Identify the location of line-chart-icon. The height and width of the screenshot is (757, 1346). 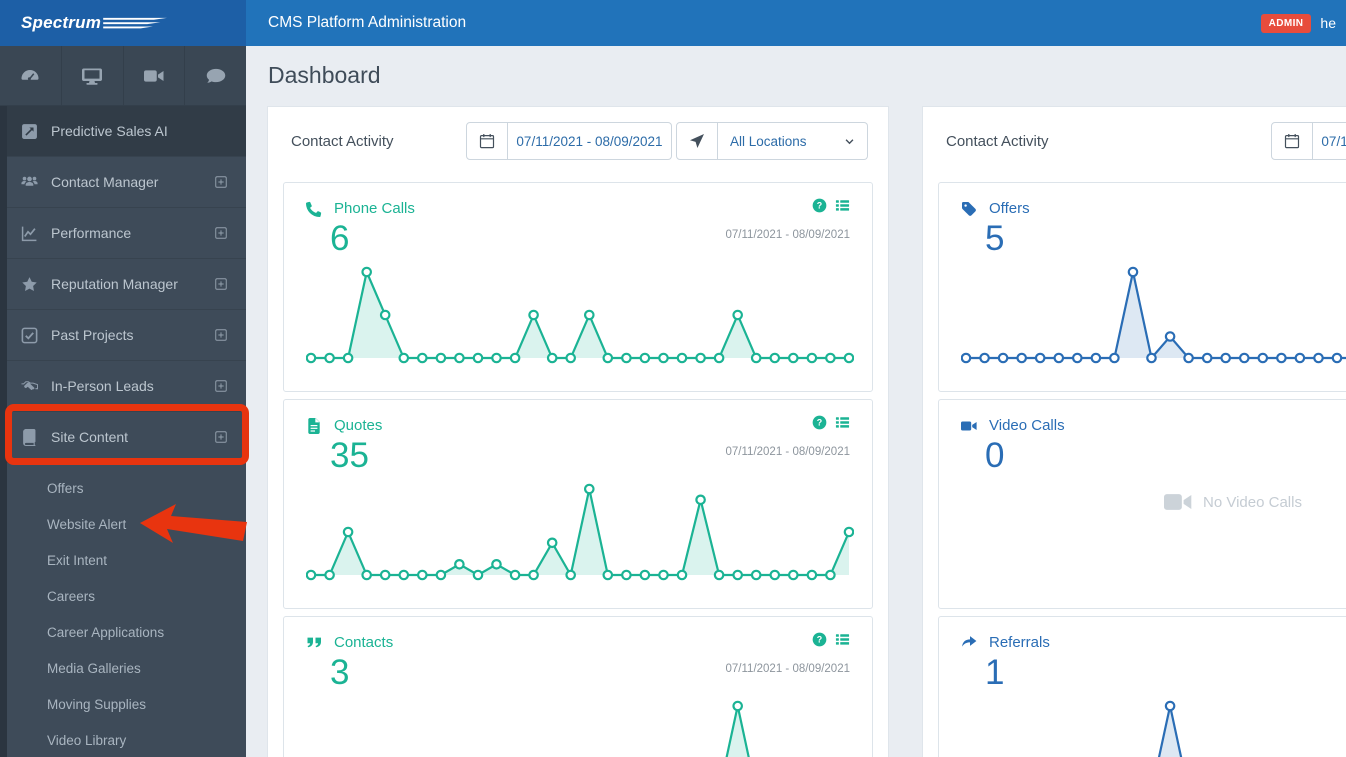
(29, 233).